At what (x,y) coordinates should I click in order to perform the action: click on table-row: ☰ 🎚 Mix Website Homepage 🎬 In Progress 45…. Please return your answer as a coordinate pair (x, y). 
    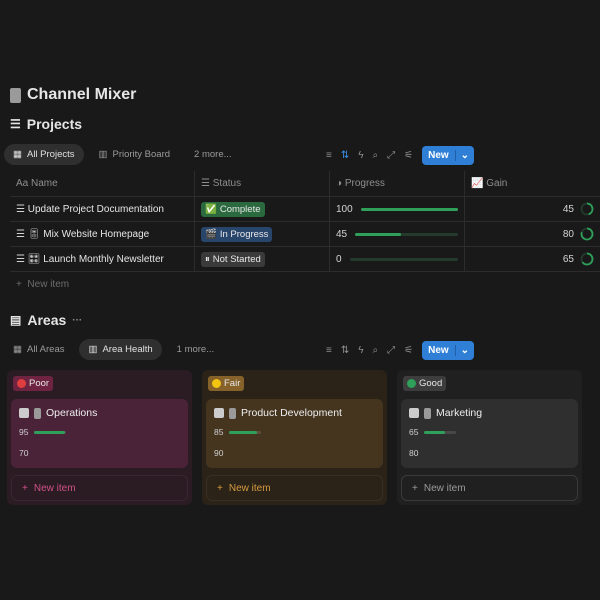
    Looking at the image, I should click on (305, 233).